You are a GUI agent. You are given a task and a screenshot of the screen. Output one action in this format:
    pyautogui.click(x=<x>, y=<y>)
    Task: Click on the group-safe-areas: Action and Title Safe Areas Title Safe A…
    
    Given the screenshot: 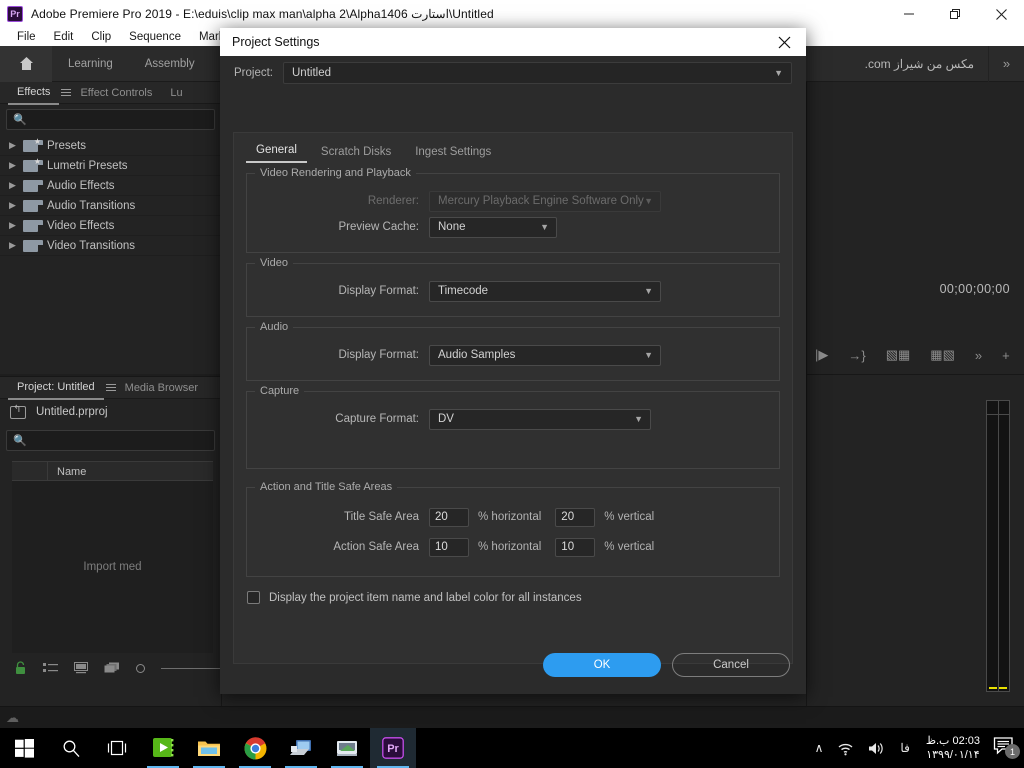 What is the action you would take?
    pyautogui.click(x=513, y=529)
    